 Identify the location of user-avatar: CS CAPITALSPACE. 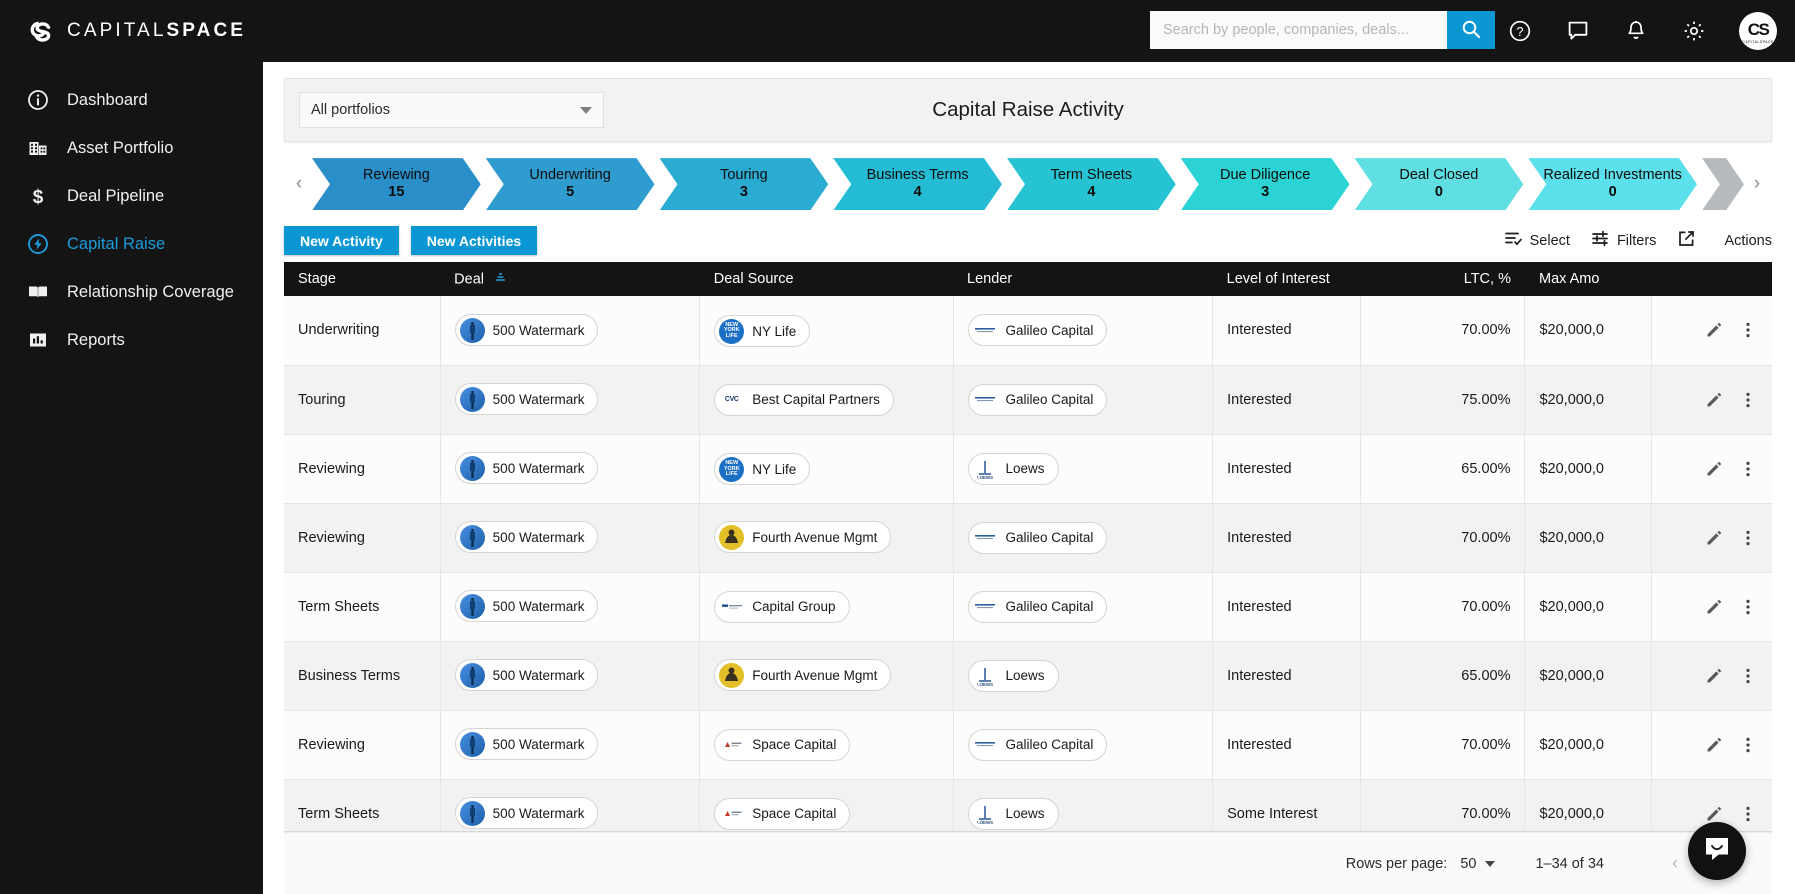
(1758, 31).